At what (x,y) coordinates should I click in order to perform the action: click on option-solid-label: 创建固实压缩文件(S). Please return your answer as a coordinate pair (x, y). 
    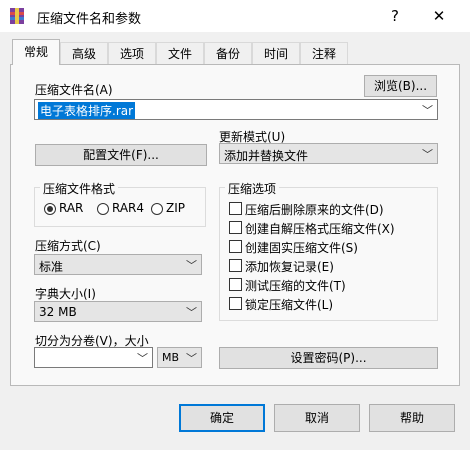
    Looking at the image, I should click on (301, 247).